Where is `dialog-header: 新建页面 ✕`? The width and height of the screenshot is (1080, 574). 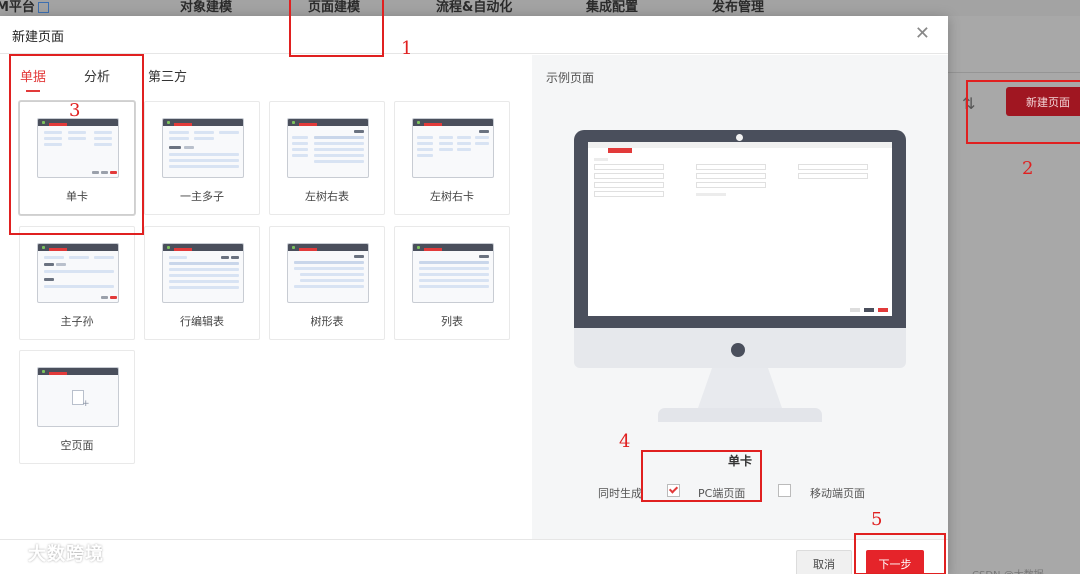
dialog-header: 新建页面 ✕ is located at coordinates (474, 35).